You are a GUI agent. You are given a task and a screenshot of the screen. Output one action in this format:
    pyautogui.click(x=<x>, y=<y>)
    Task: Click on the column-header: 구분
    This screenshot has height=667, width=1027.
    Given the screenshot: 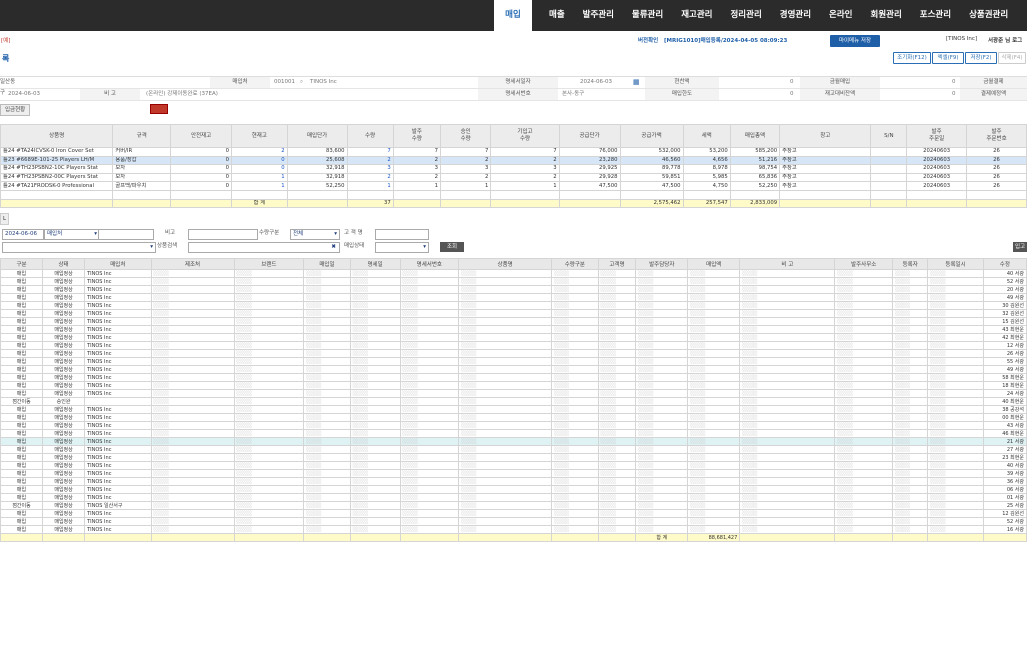 What is the action you would take?
    pyautogui.click(x=22, y=264)
    